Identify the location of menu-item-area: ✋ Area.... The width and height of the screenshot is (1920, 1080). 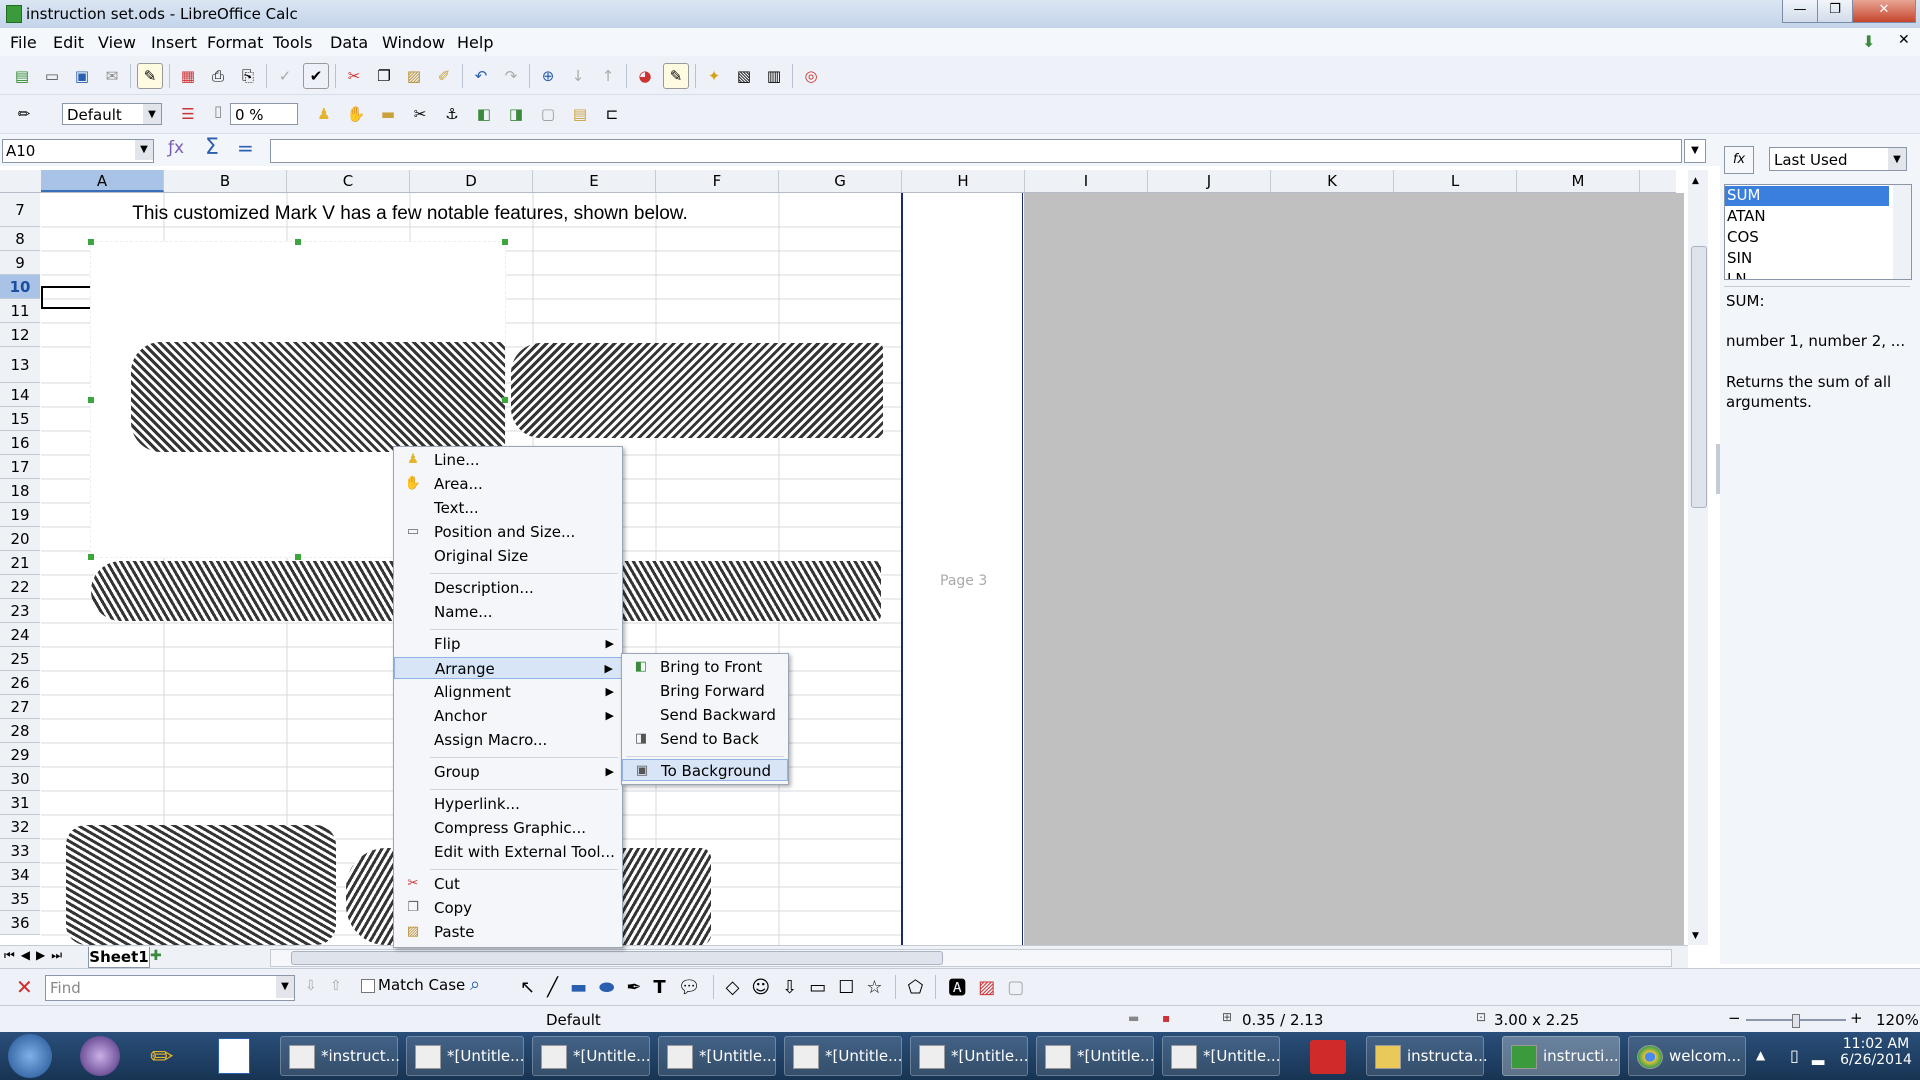
(508, 484).